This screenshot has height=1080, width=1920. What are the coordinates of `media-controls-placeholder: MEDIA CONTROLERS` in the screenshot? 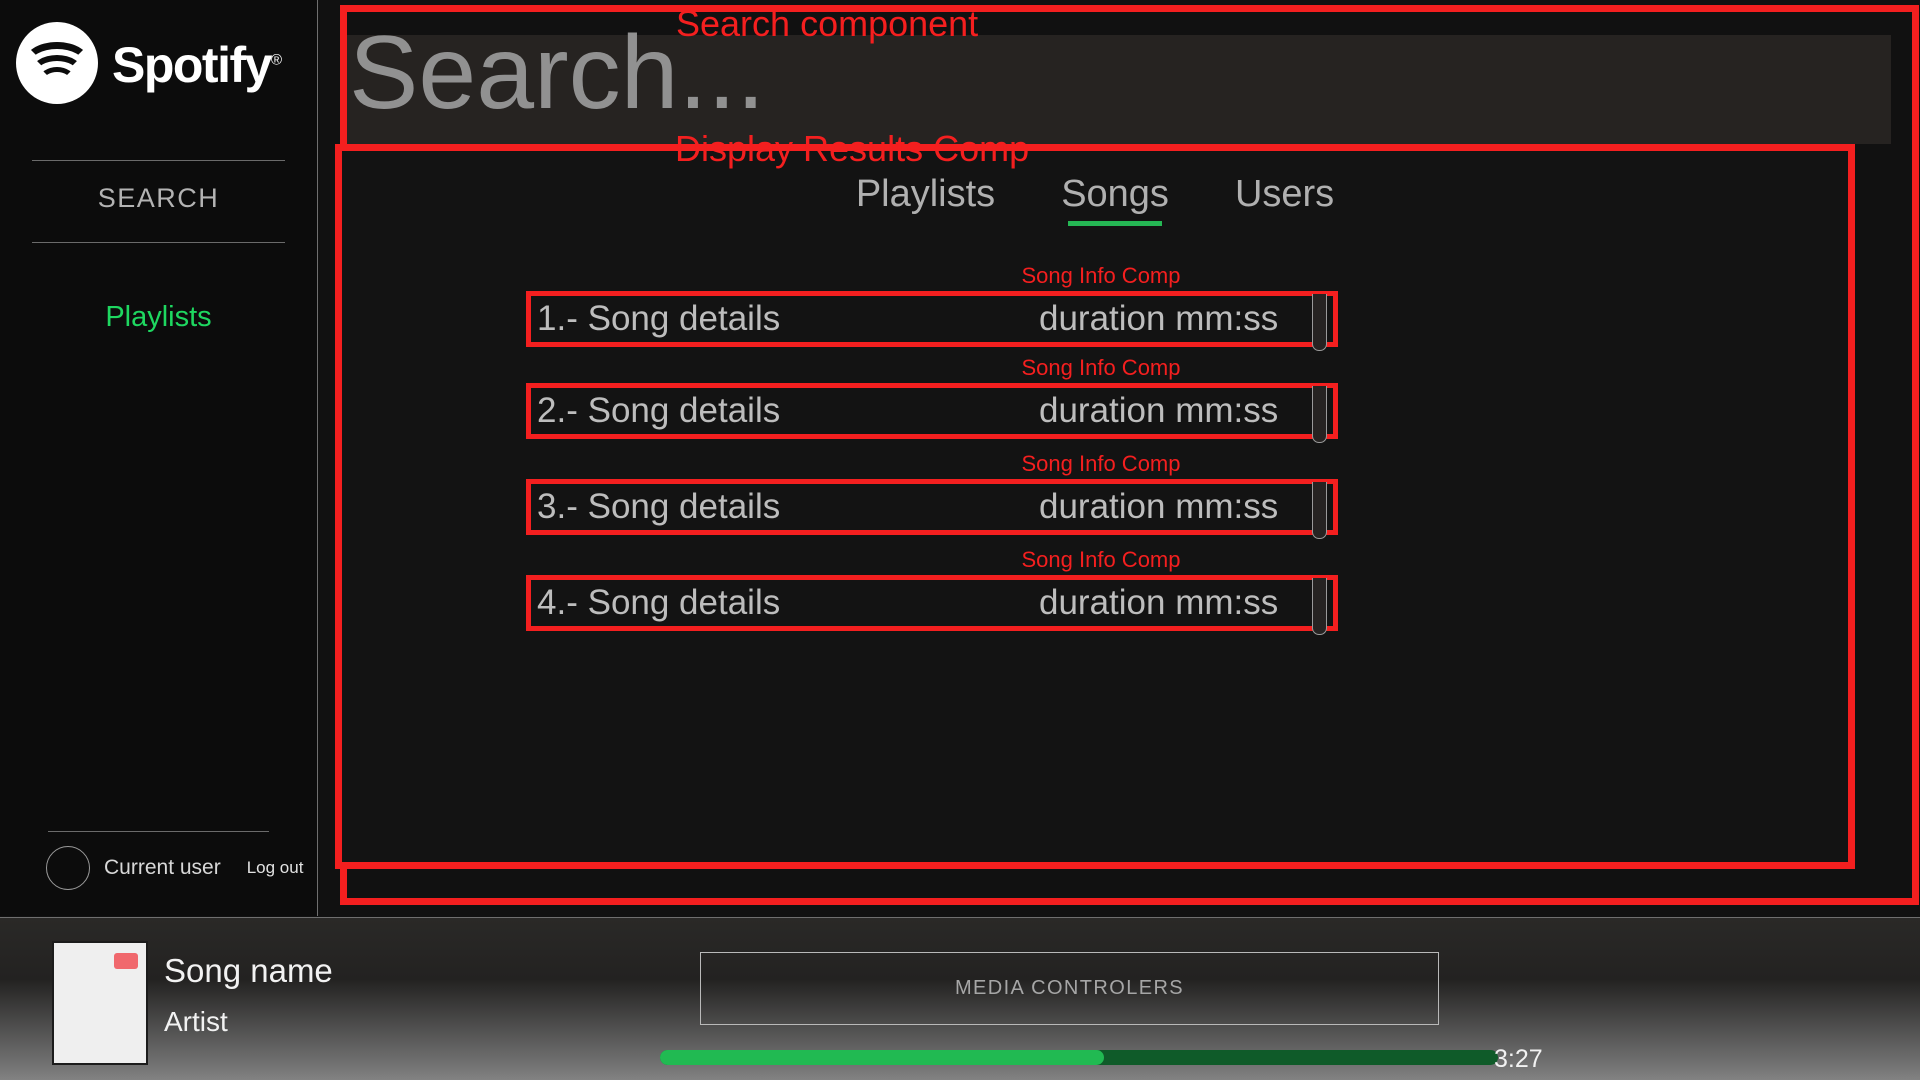 It's located at (1069, 988).